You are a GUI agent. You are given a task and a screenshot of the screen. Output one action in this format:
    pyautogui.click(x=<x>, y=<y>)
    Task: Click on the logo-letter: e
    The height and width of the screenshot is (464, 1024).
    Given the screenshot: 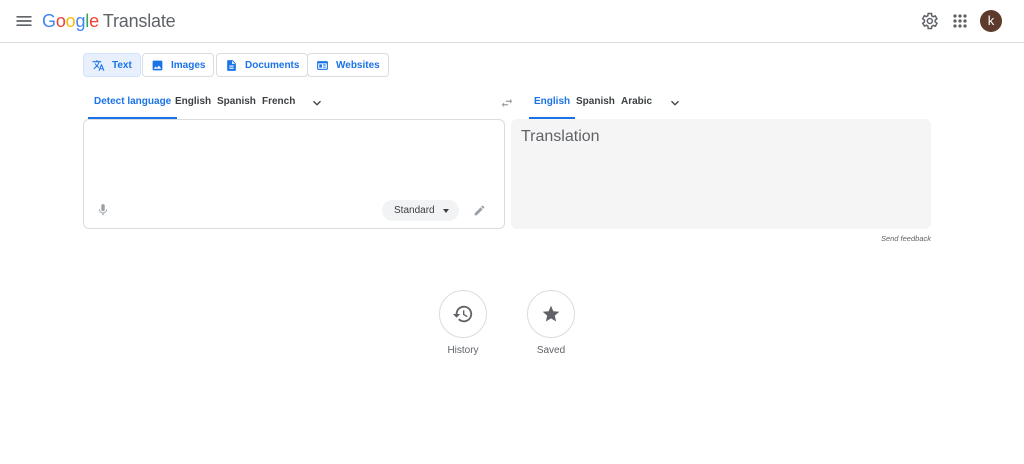 What is the action you would take?
    pyautogui.click(x=94, y=21)
    